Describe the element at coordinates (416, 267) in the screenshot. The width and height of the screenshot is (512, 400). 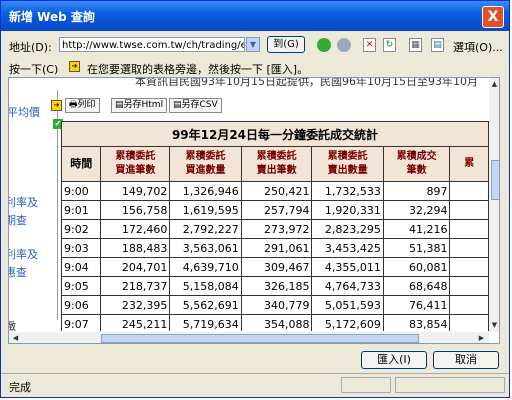
I see `value-cell: 60,081` at that location.